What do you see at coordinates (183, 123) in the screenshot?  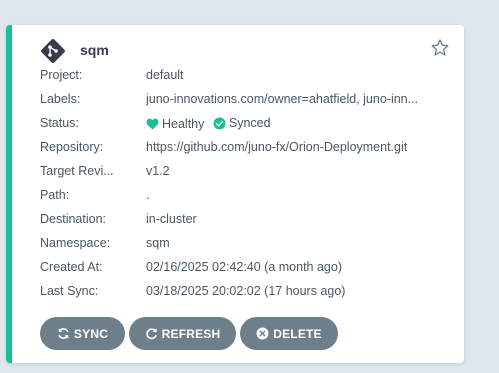 I see `health-label: Healthy` at bounding box center [183, 123].